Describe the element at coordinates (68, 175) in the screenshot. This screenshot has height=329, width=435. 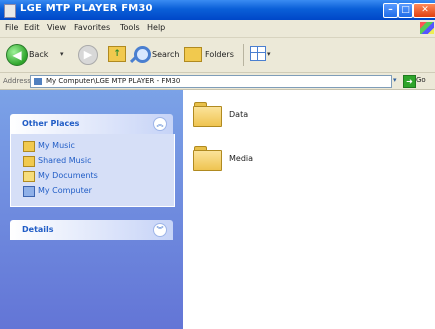
I see `place-label: My Documents` at that location.